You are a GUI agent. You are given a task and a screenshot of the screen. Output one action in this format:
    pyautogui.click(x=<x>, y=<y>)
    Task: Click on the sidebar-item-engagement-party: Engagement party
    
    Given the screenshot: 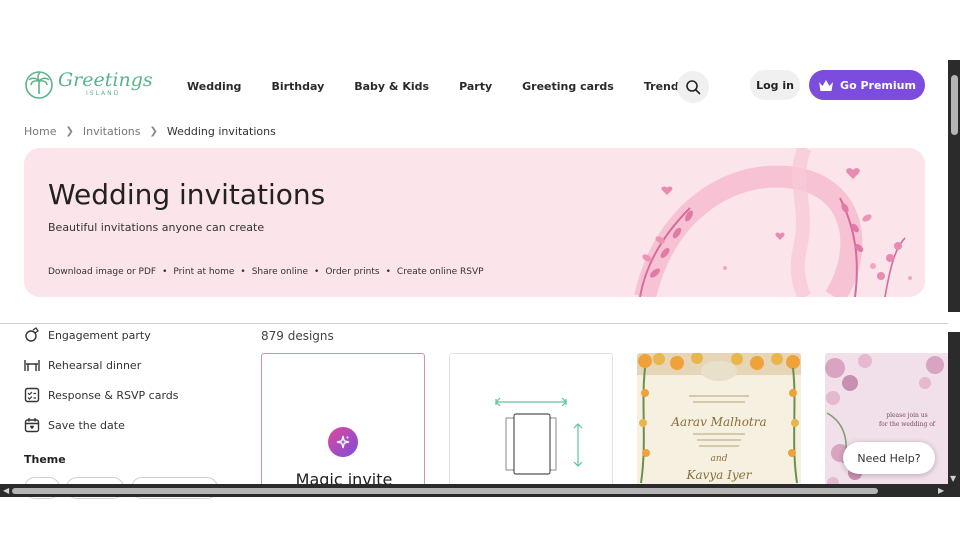 What is the action you would take?
    pyautogui.click(x=87, y=335)
    